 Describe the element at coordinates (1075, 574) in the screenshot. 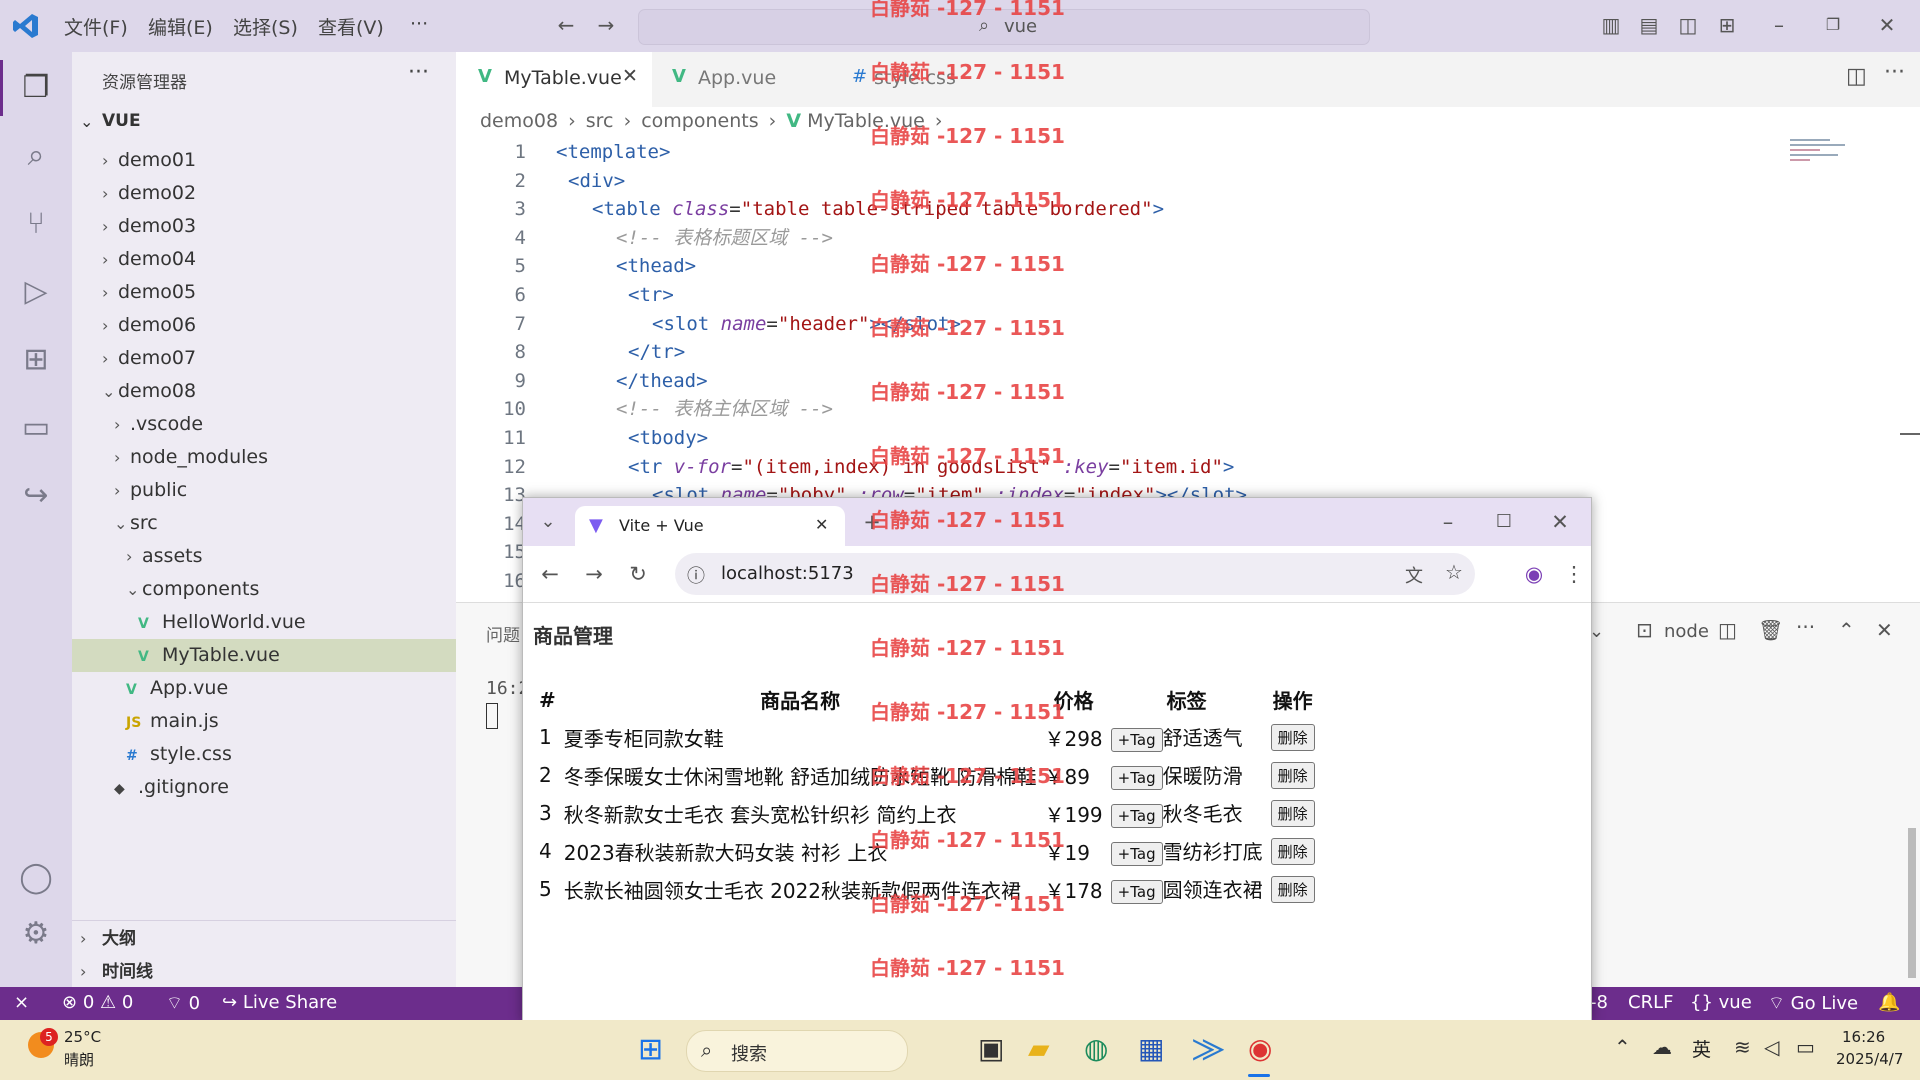

I see `address-bar: ⓘ localhost:5173 文 ☆` at that location.